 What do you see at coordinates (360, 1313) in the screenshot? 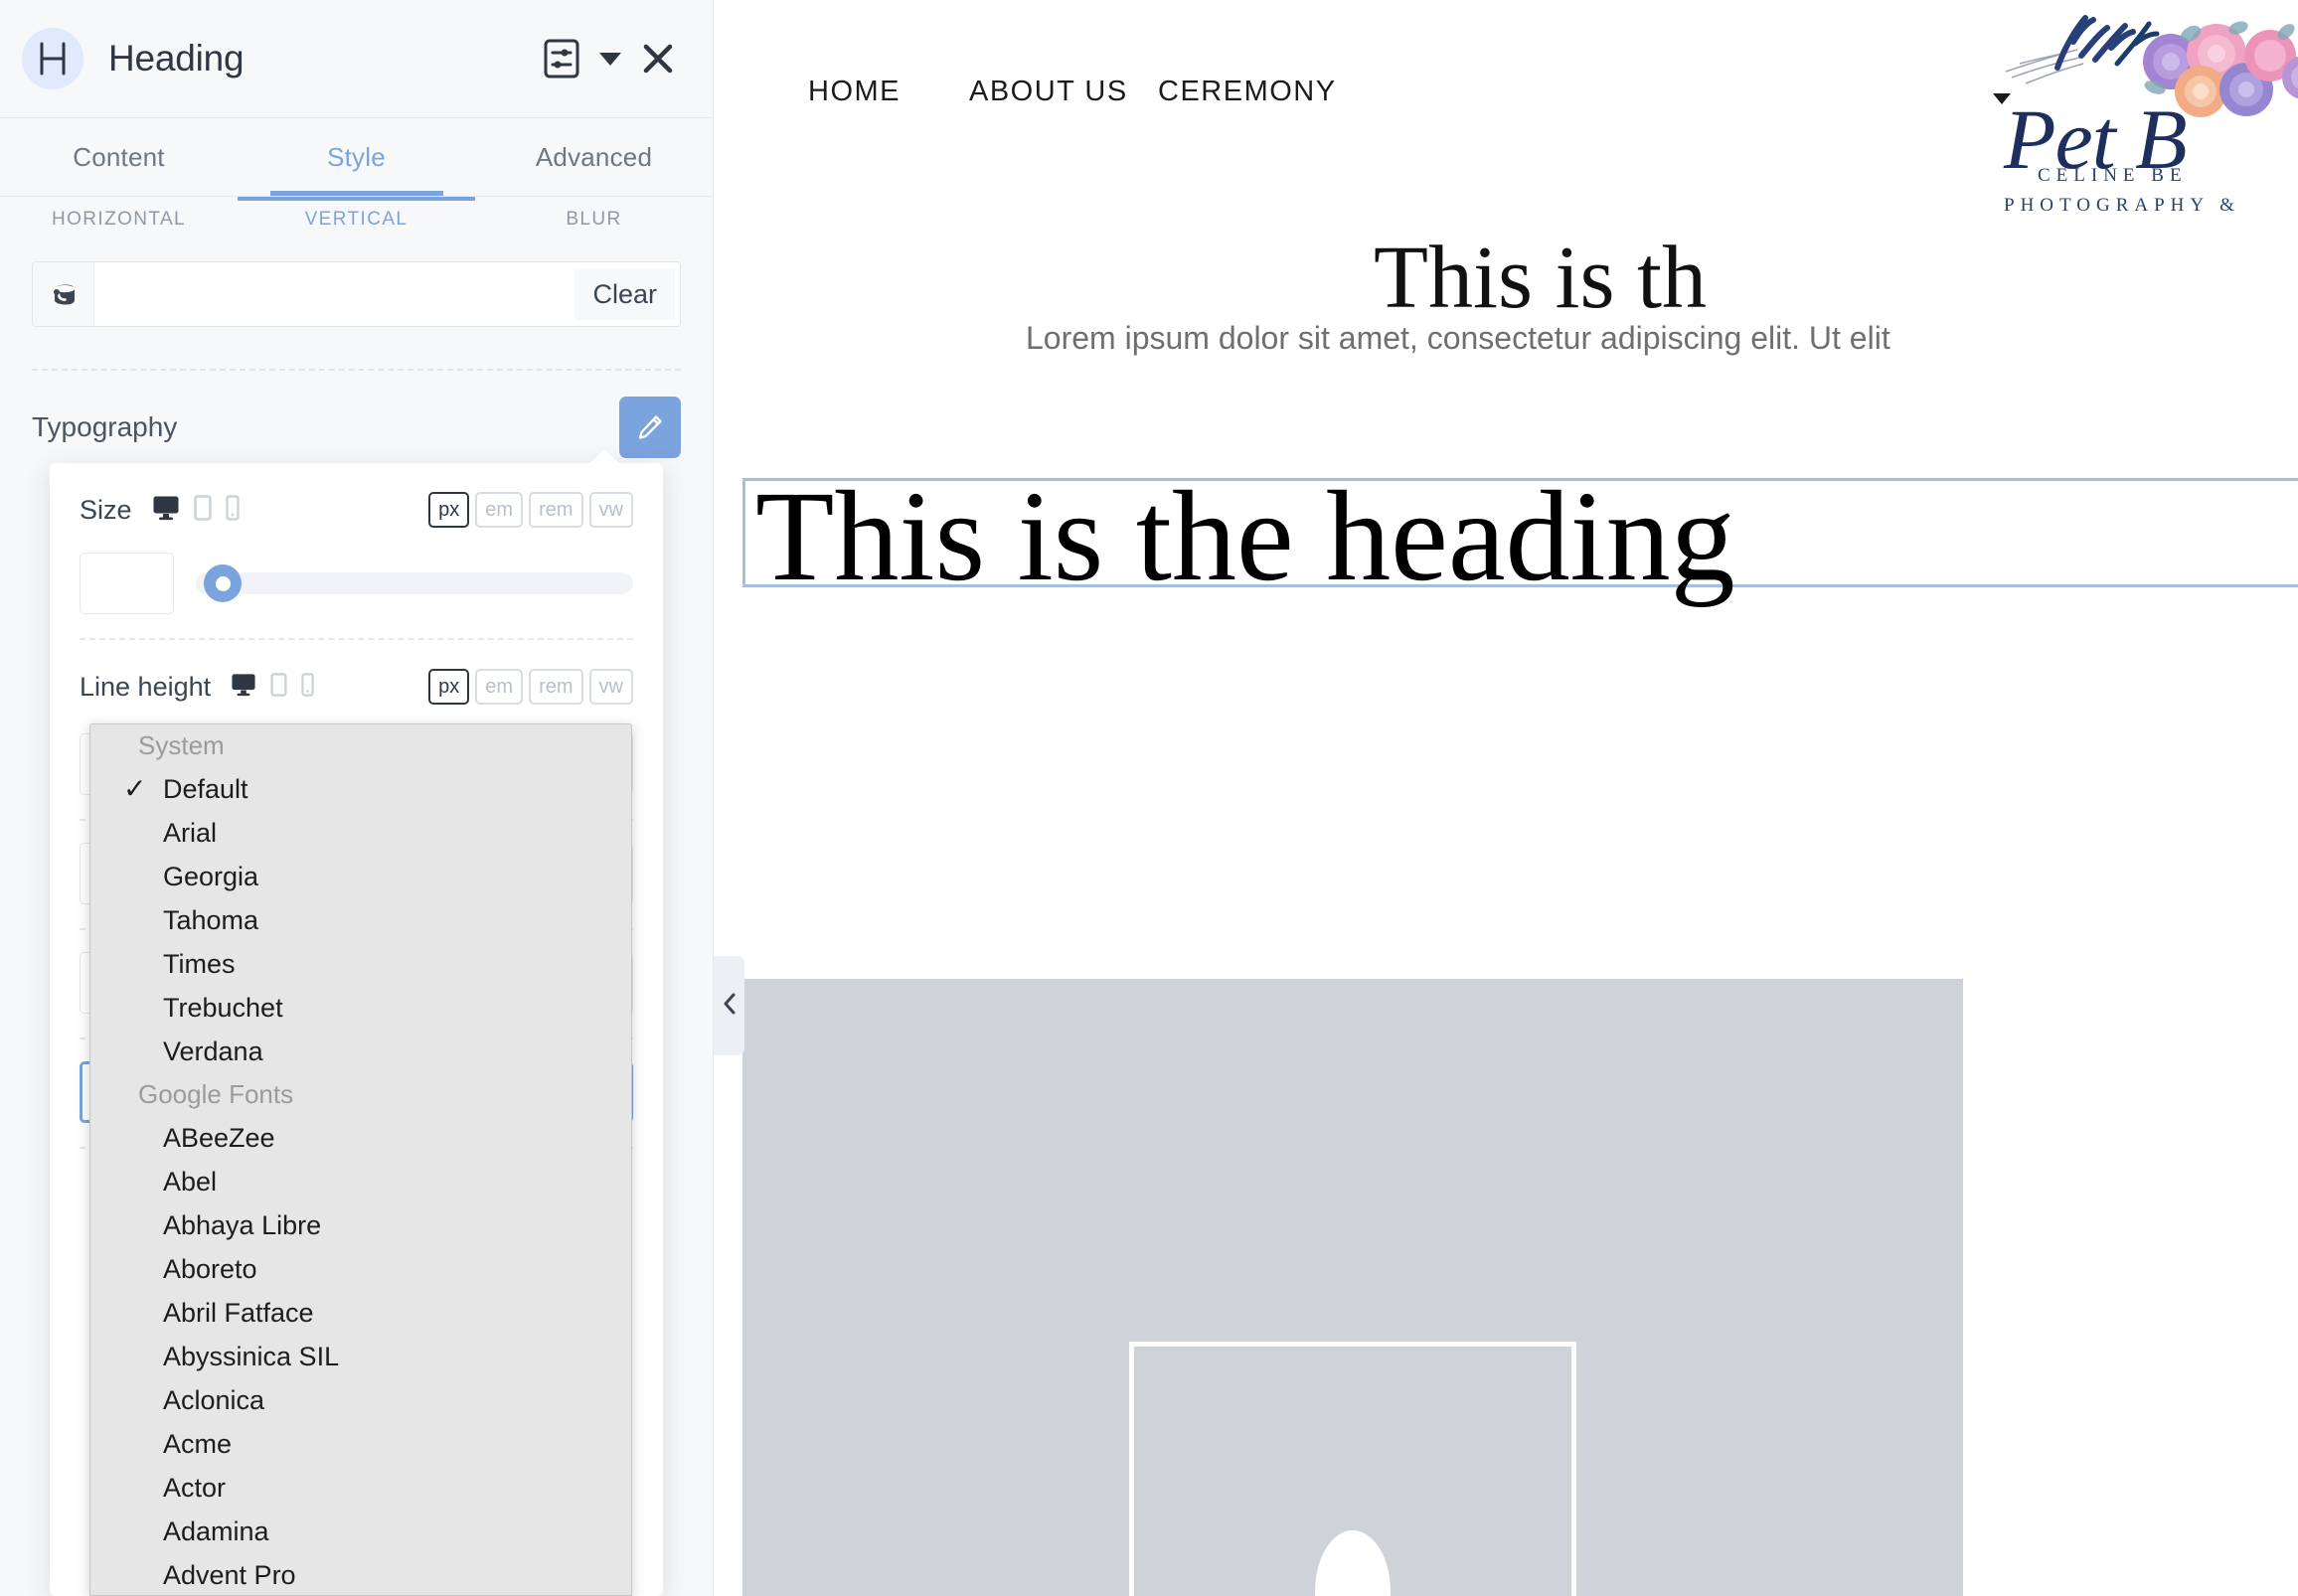
I see `font-option-abril-fatface: Abril Fatface` at bounding box center [360, 1313].